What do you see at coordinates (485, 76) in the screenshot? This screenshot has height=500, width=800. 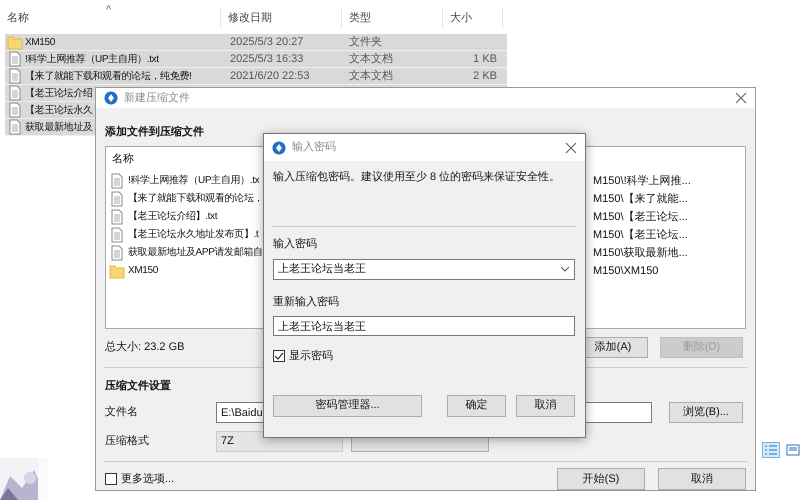 I see `size-cell-text: 2 KB` at bounding box center [485, 76].